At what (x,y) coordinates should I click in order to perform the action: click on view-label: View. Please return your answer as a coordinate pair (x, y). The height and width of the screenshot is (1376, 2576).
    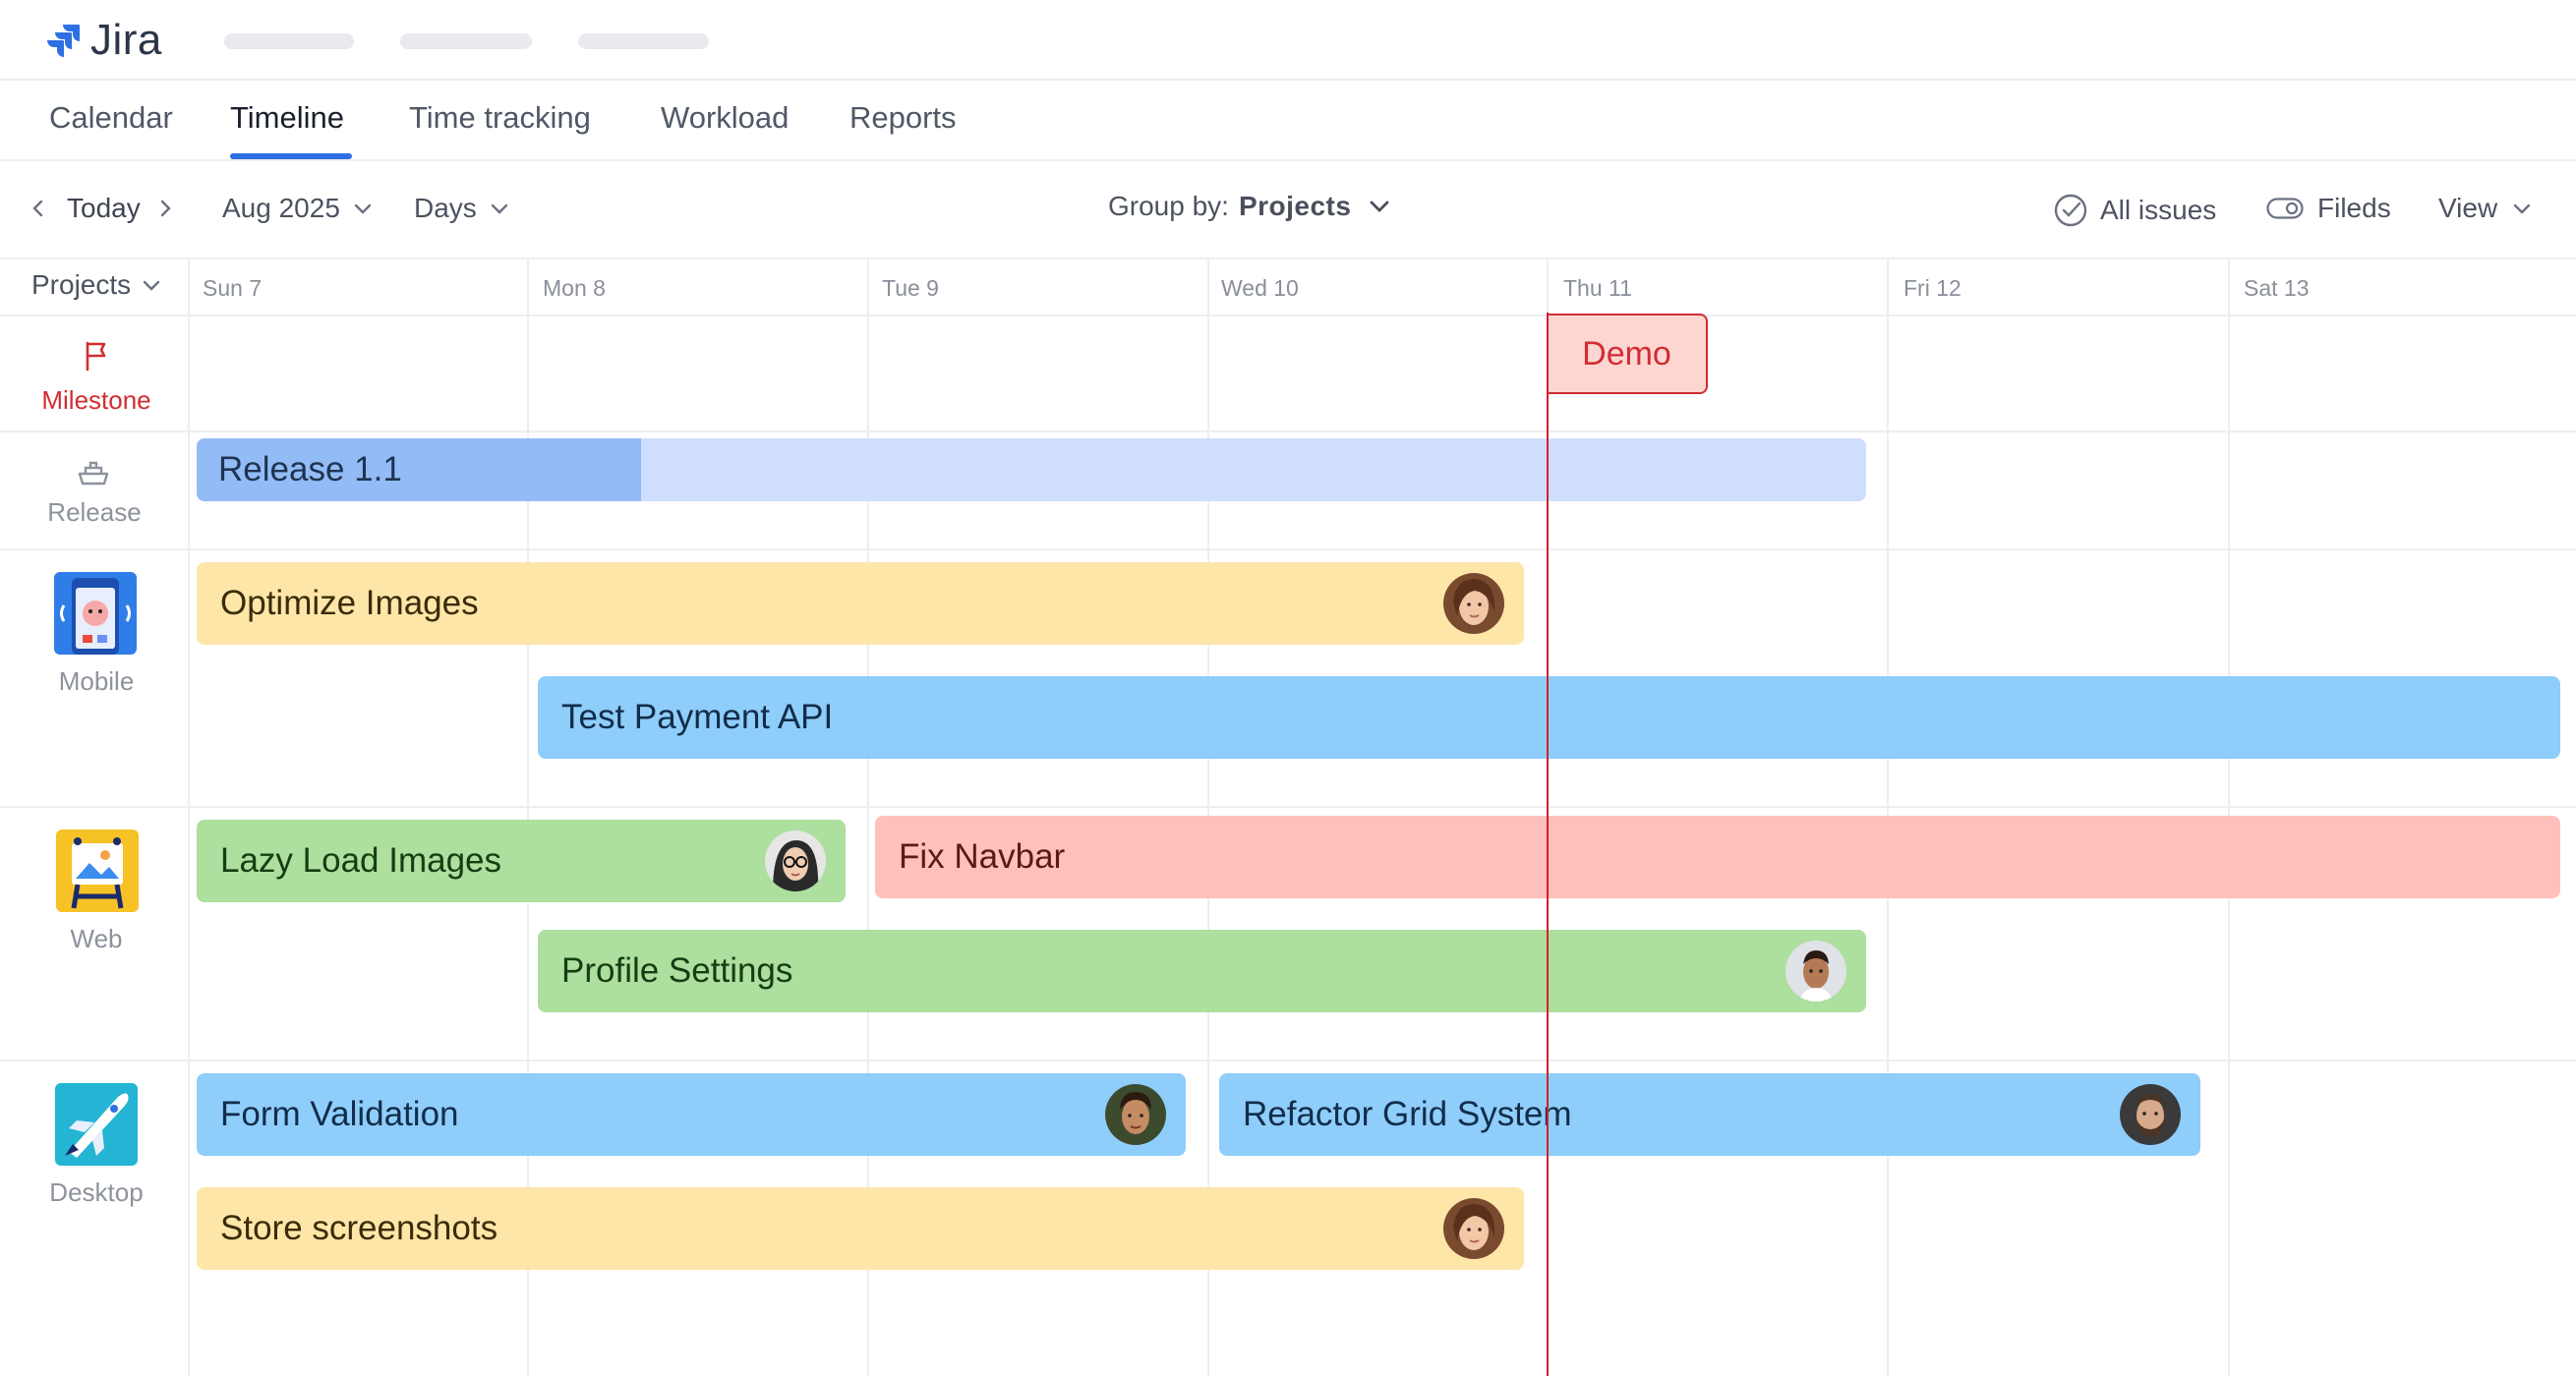
    Looking at the image, I should click on (2468, 208).